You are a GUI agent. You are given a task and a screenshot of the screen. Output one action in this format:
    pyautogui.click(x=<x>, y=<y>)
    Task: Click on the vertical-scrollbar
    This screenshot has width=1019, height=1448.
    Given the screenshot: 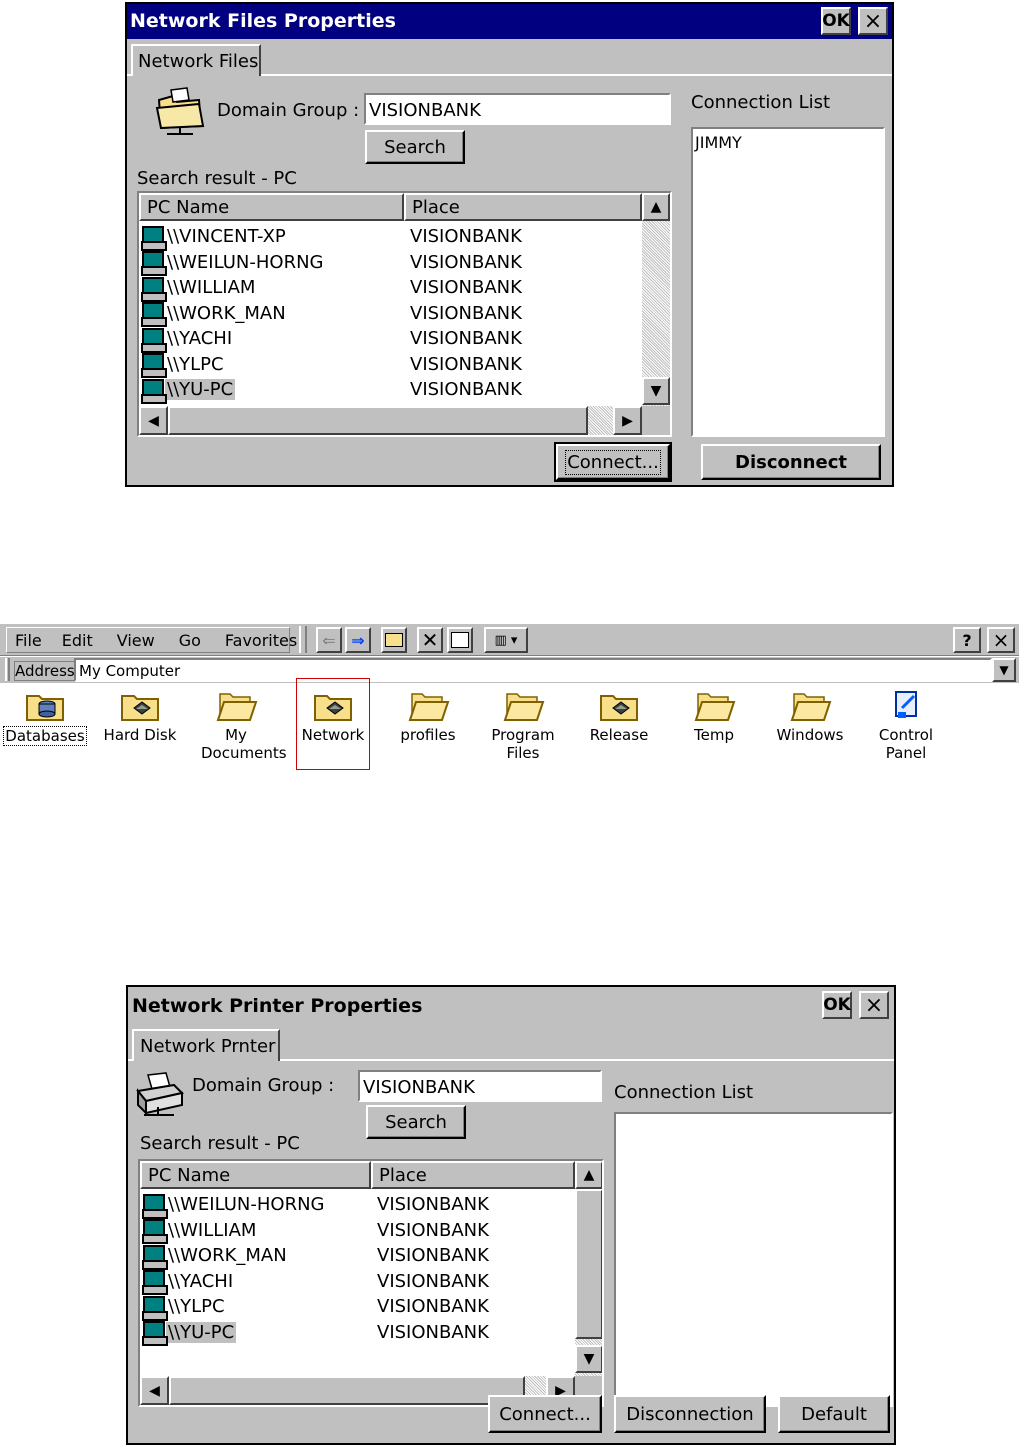 What is the action you would take?
    pyautogui.click(x=656, y=299)
    